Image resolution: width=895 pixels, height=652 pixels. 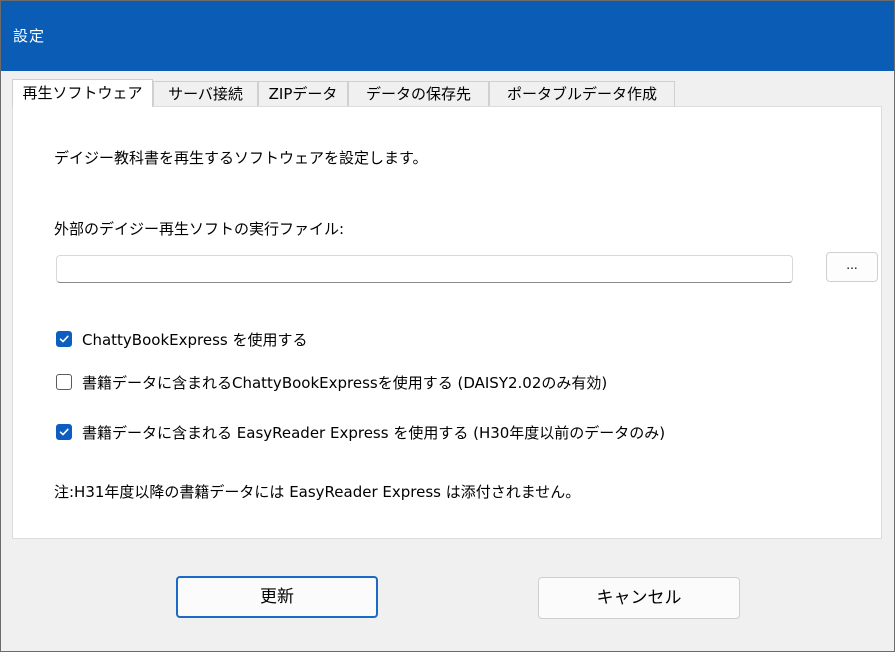 What do you see at coordinates (199, 229) in the screenshot?
I see `external-player-label: 外部のデイジー再生ソフトの実行ファイル:` at bounding box center [199, 229].